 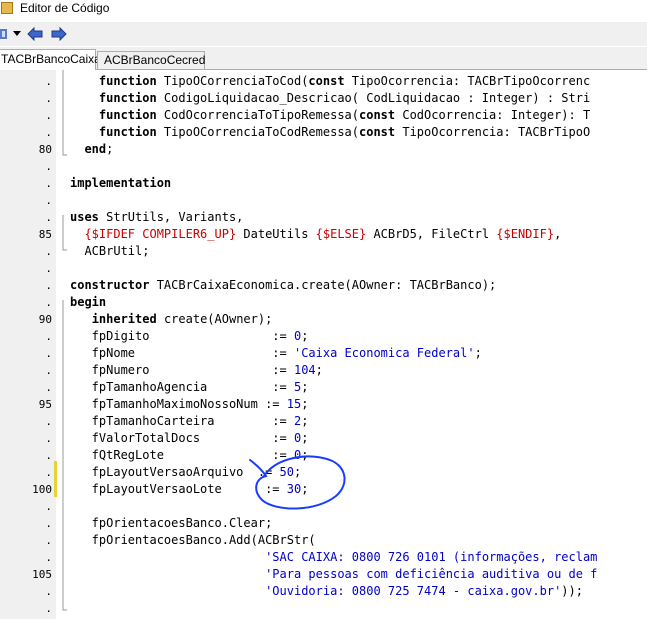 I want to click on code-token: uses, so click(x=84, y=217).